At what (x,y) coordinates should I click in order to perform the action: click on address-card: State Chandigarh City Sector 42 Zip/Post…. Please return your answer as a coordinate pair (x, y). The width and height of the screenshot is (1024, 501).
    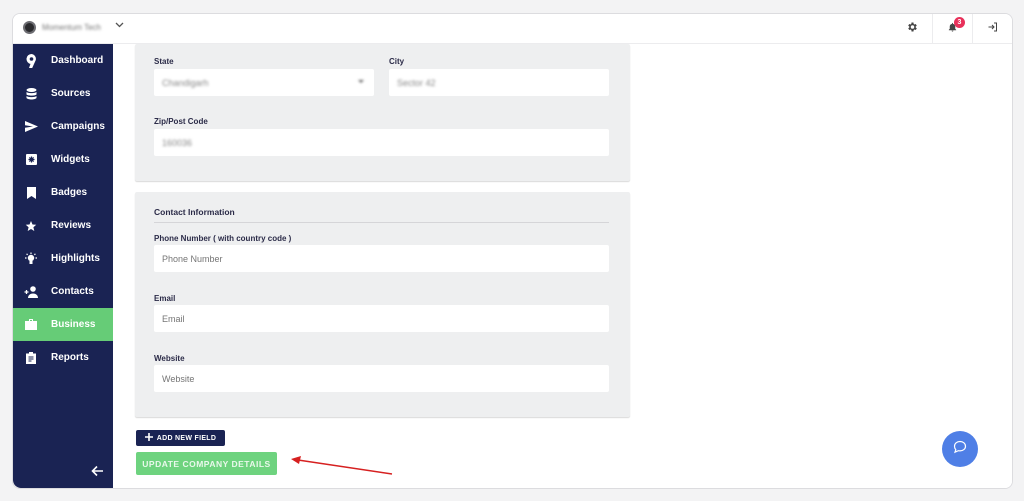
    Looking at the image, I should click on (382, 112).